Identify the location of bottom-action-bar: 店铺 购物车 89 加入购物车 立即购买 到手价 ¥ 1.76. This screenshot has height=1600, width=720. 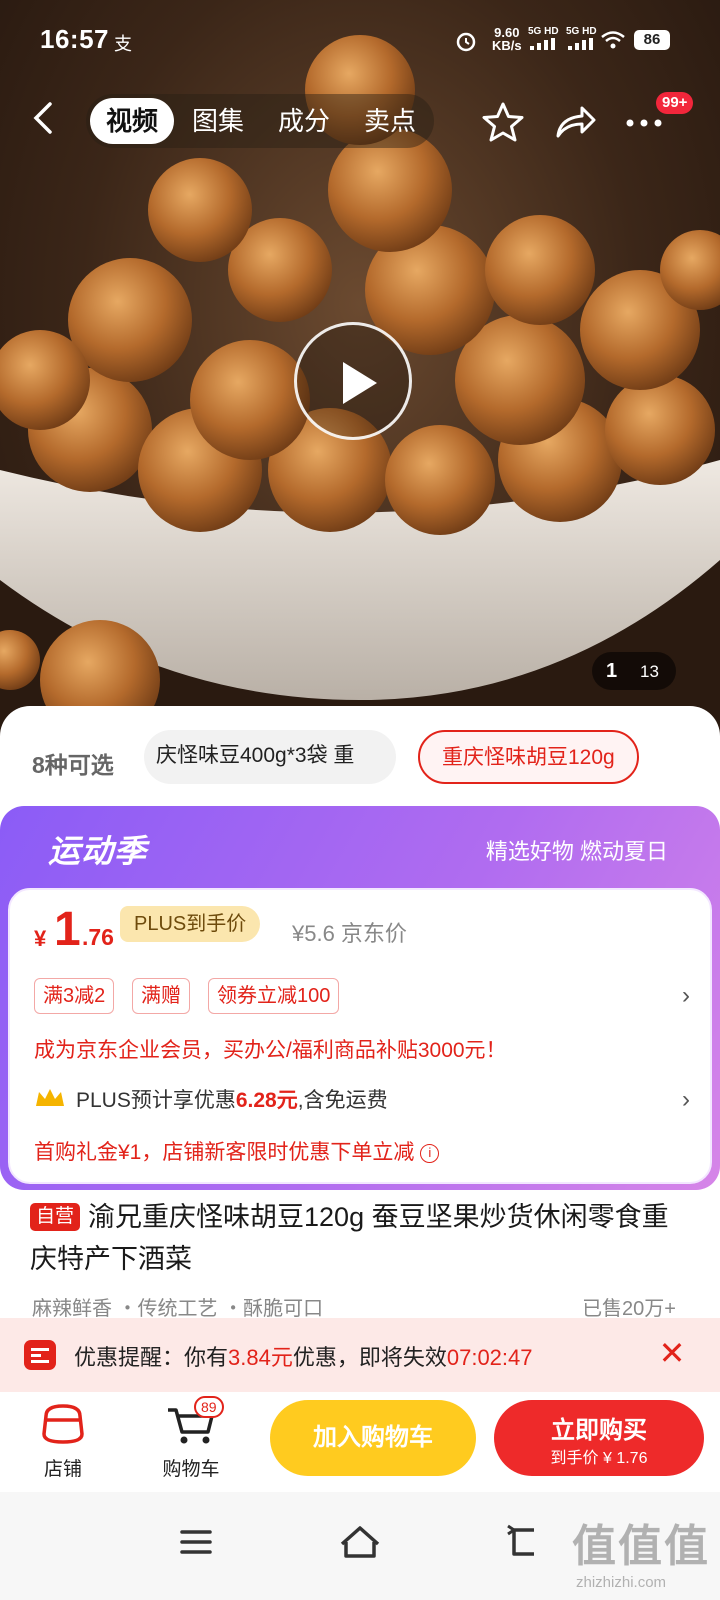
(360, 1442).